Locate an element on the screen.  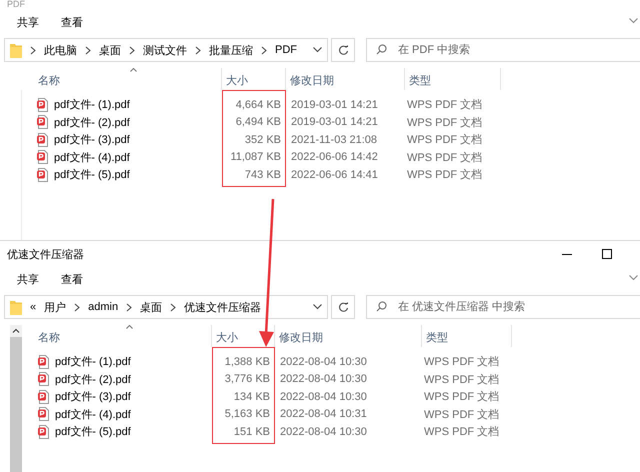
window-title: 优速文件压缩器 is located at coordinates (45, 255).